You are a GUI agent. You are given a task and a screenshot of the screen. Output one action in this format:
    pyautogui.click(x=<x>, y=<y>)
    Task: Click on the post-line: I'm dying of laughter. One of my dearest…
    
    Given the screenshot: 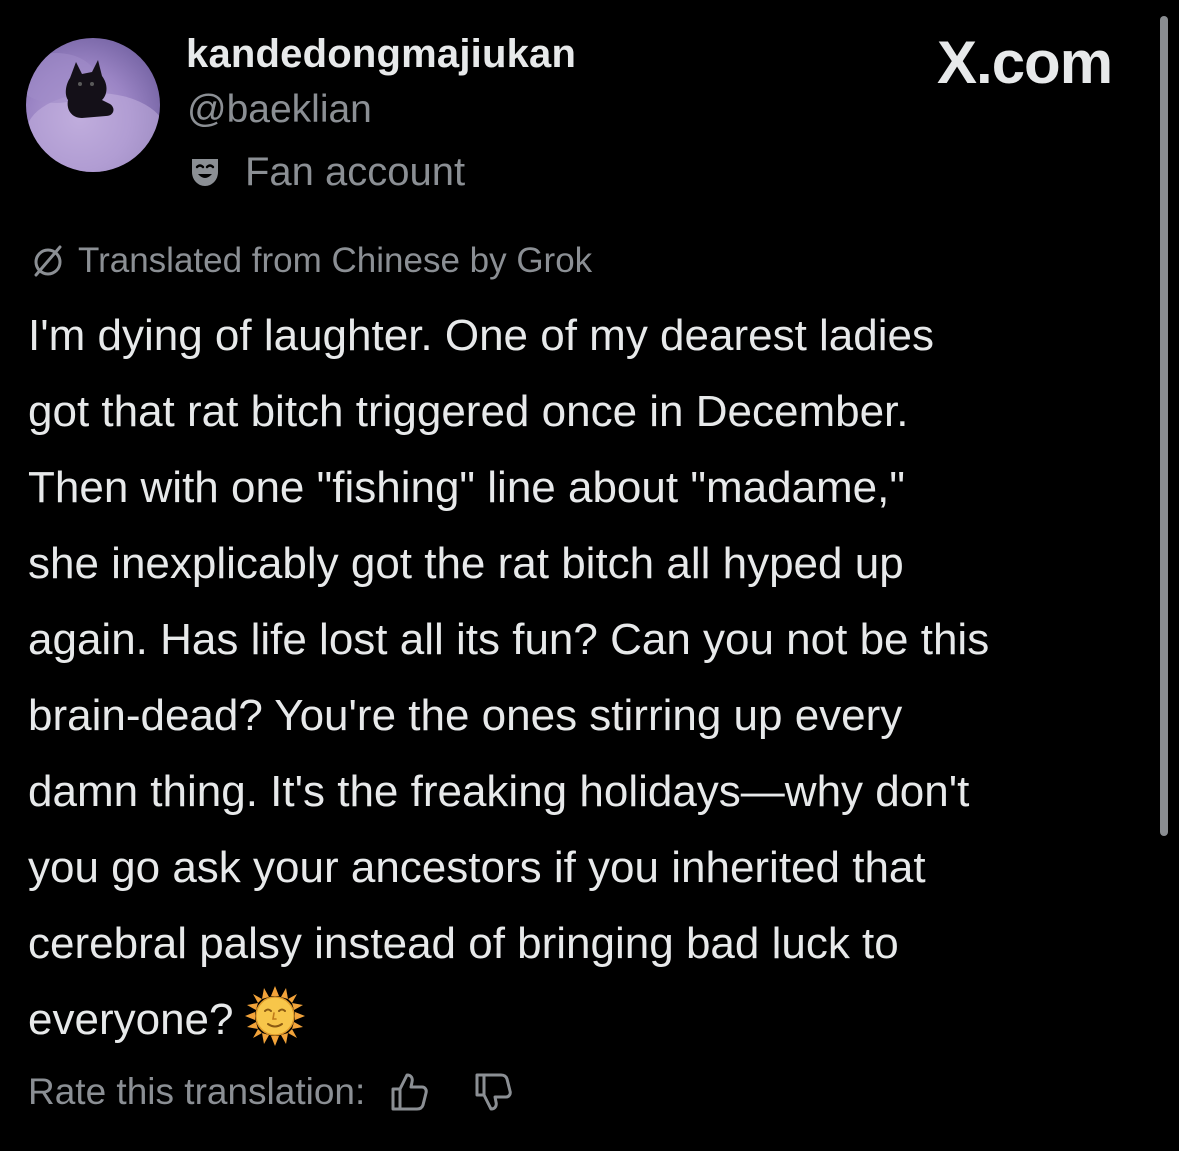 What is the action you would take?
    pyautogui.click(x=481, y=335)
    